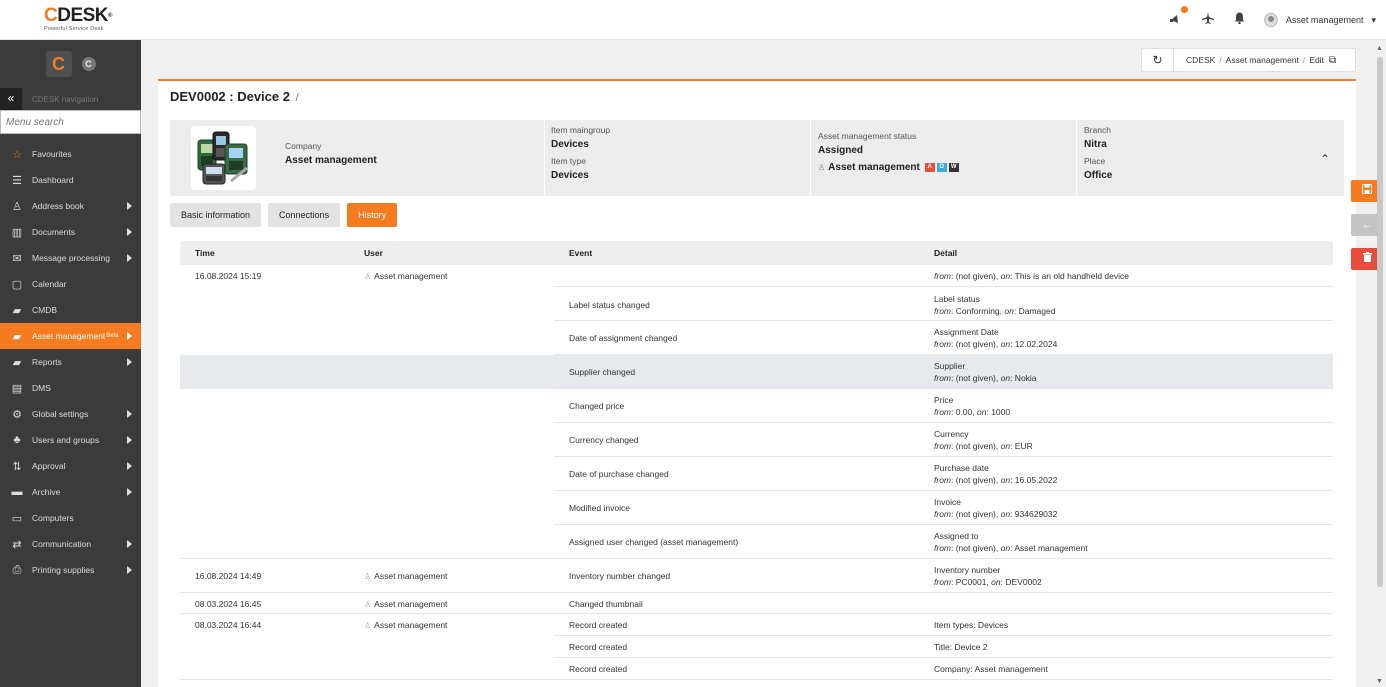 The width and height of the screenshot is (1386, 687). What do you see at coordinates (1332, 60) in the screenshot?
I see `external-link-icon: ⧉` at bounding box center [1332, 60].